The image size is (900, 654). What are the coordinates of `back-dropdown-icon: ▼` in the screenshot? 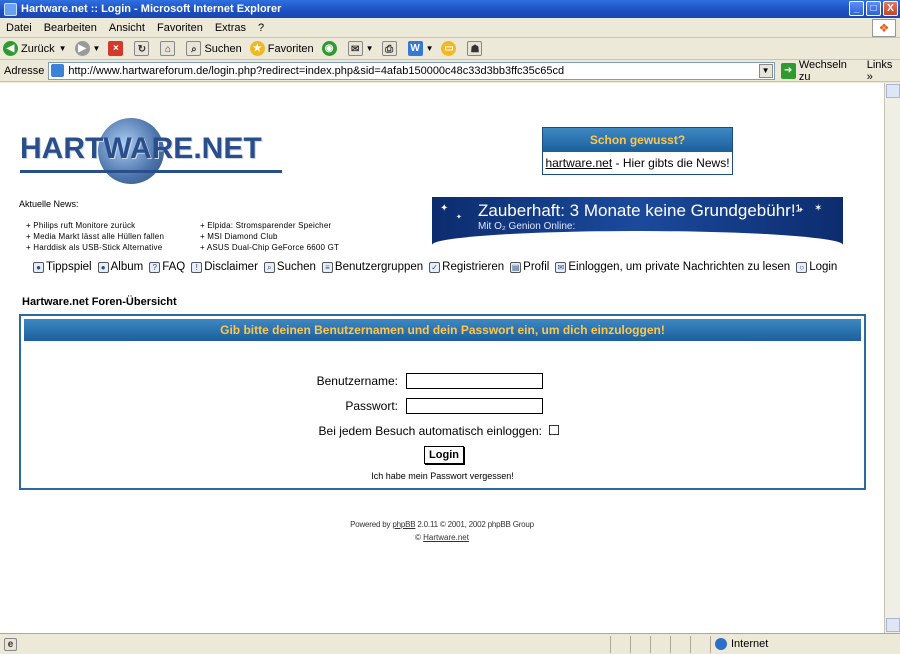 It's located at (63, 48).